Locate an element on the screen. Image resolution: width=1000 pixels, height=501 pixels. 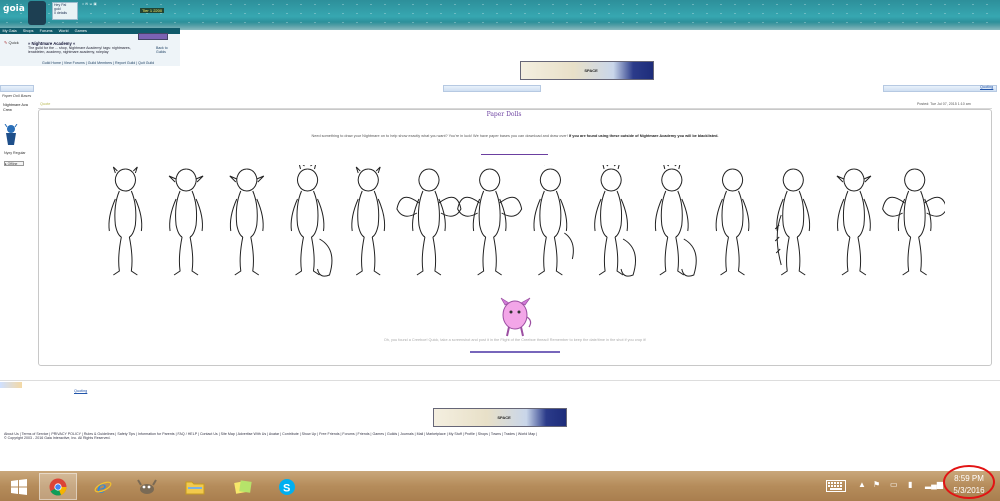
breadcrumb: Paper Doll Bases is located at coordinates (17, 96).